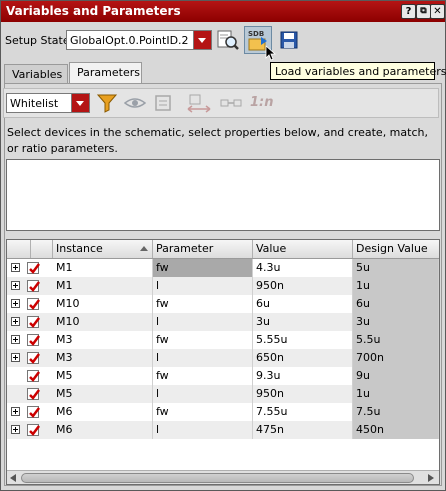 This screenshot has width=446, height=491. Describe the element at coordinates (199, 104) in the screenshot. I see `match-parameter-icon` at that location.